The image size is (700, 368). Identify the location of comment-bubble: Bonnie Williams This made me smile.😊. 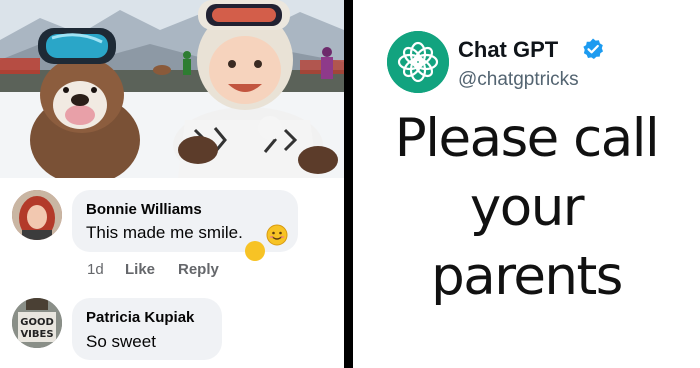
(185, 225).